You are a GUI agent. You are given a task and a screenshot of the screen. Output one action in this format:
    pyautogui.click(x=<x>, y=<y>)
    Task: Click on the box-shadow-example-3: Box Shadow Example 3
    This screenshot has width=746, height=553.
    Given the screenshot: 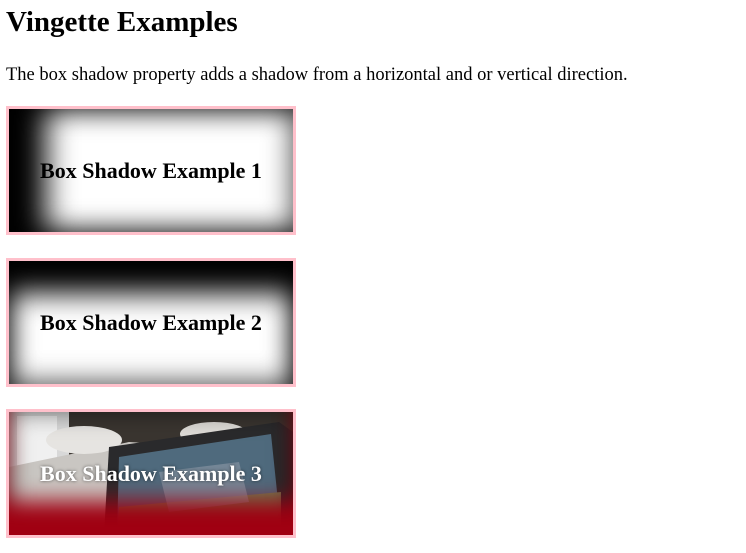 What is the action you would take?
    pyautogui.click(x=151, y=473)
    